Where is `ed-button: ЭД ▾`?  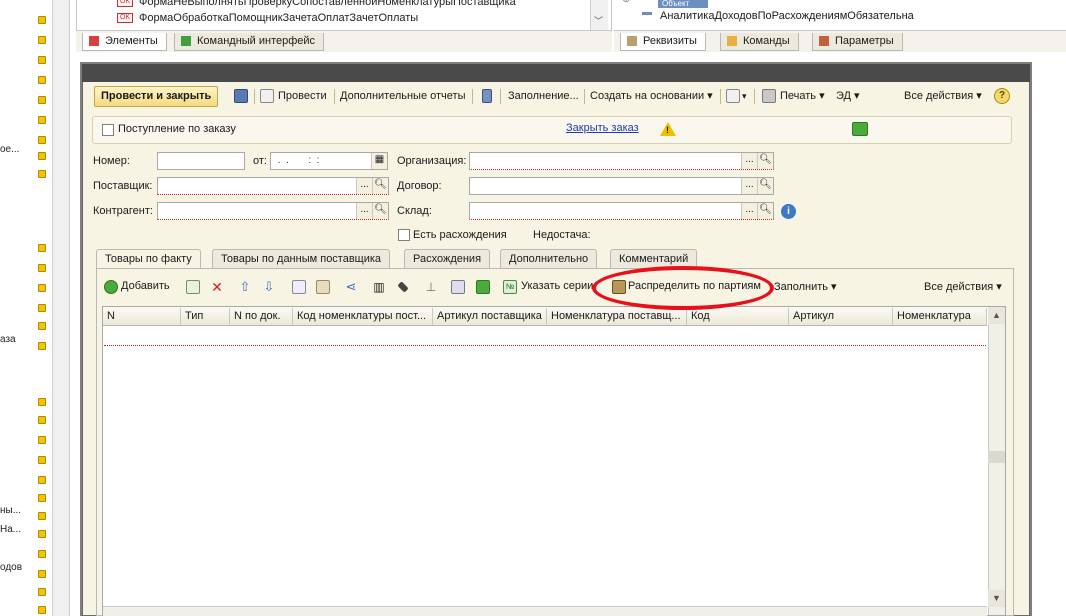
ed-button: ЭД ▾ is located at coordinates (848, 96).